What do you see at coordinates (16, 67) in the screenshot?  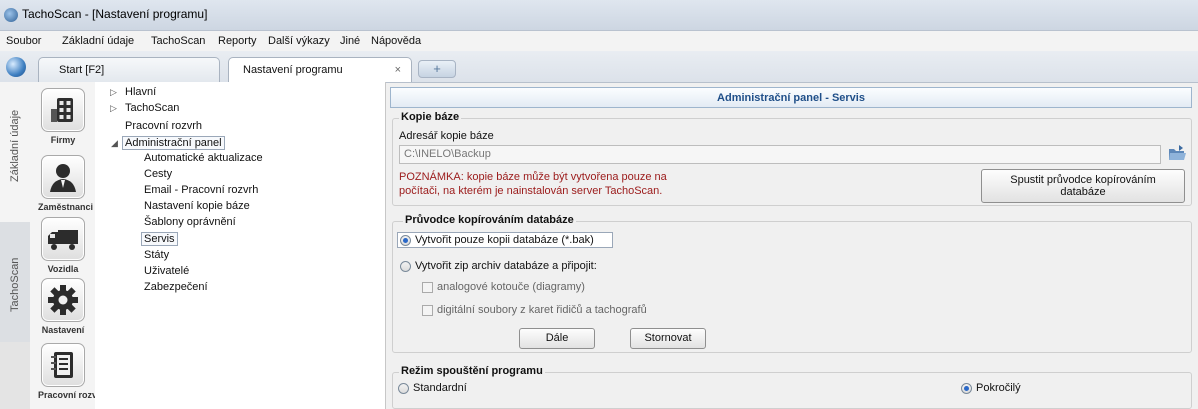 I see `app-logo-icon` at bounding box center [16, 67].